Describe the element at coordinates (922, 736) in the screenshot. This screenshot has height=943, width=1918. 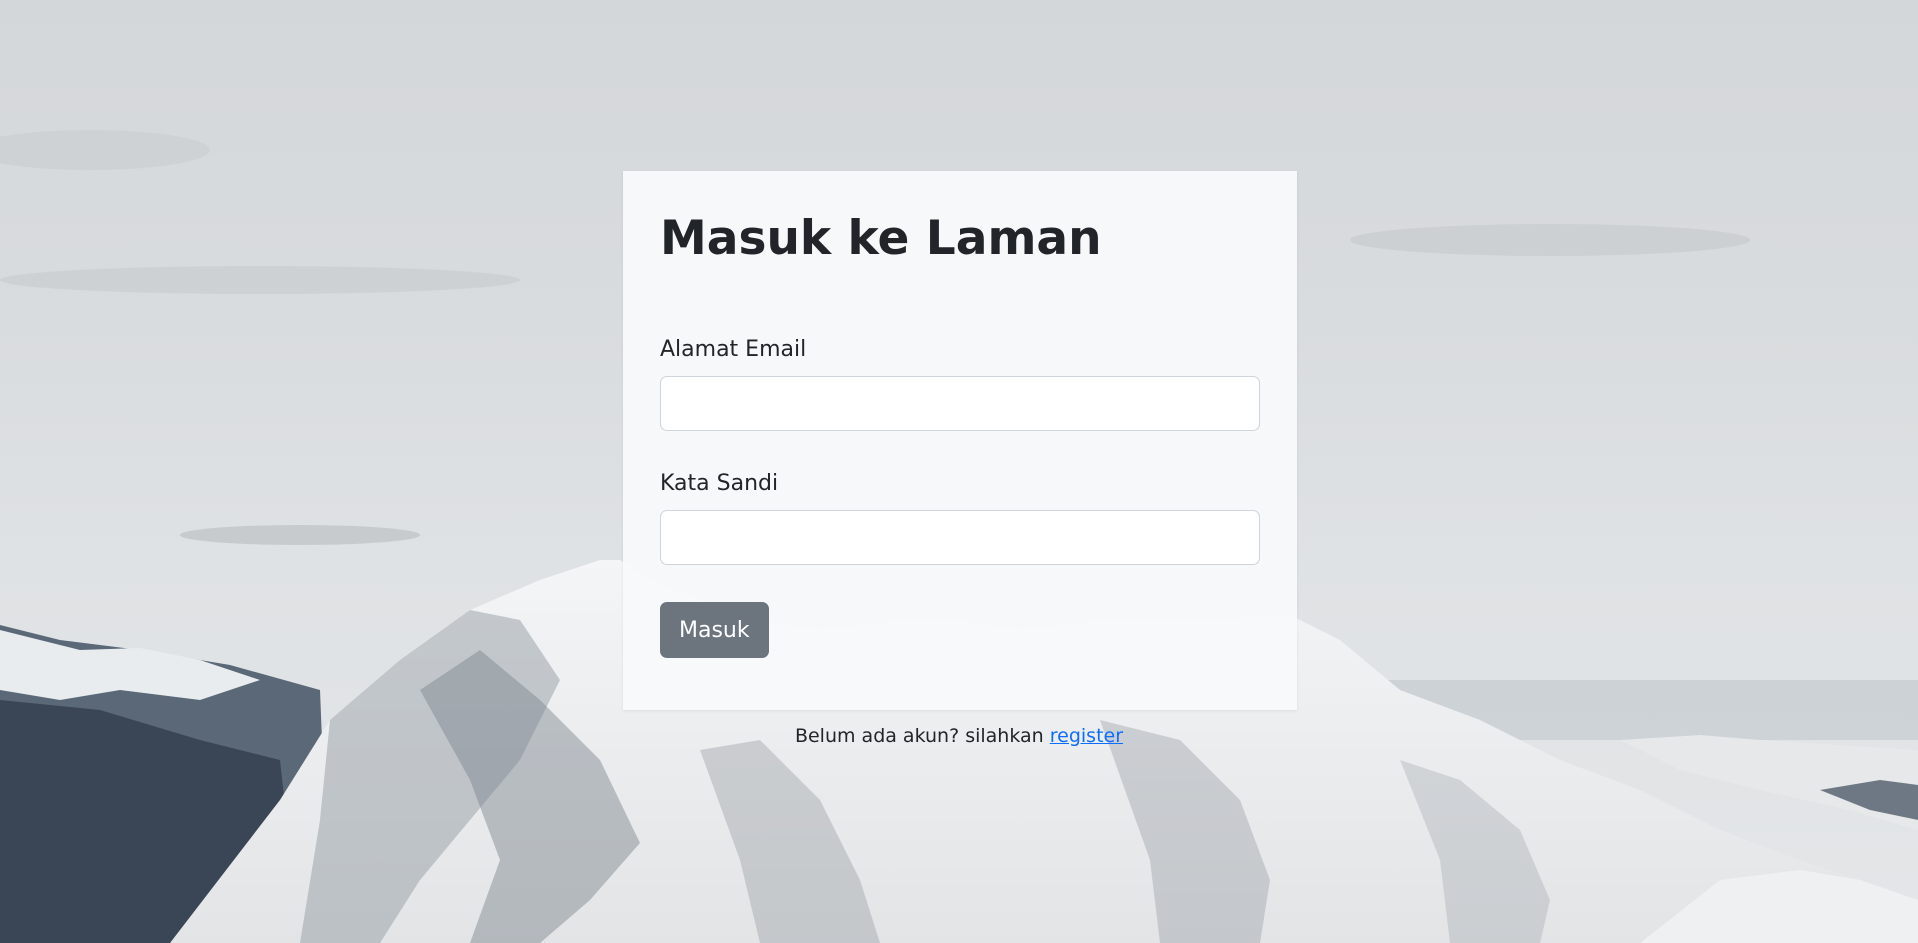
I see `register-prompt-text: Belum ada akun? silahkan` at that location.